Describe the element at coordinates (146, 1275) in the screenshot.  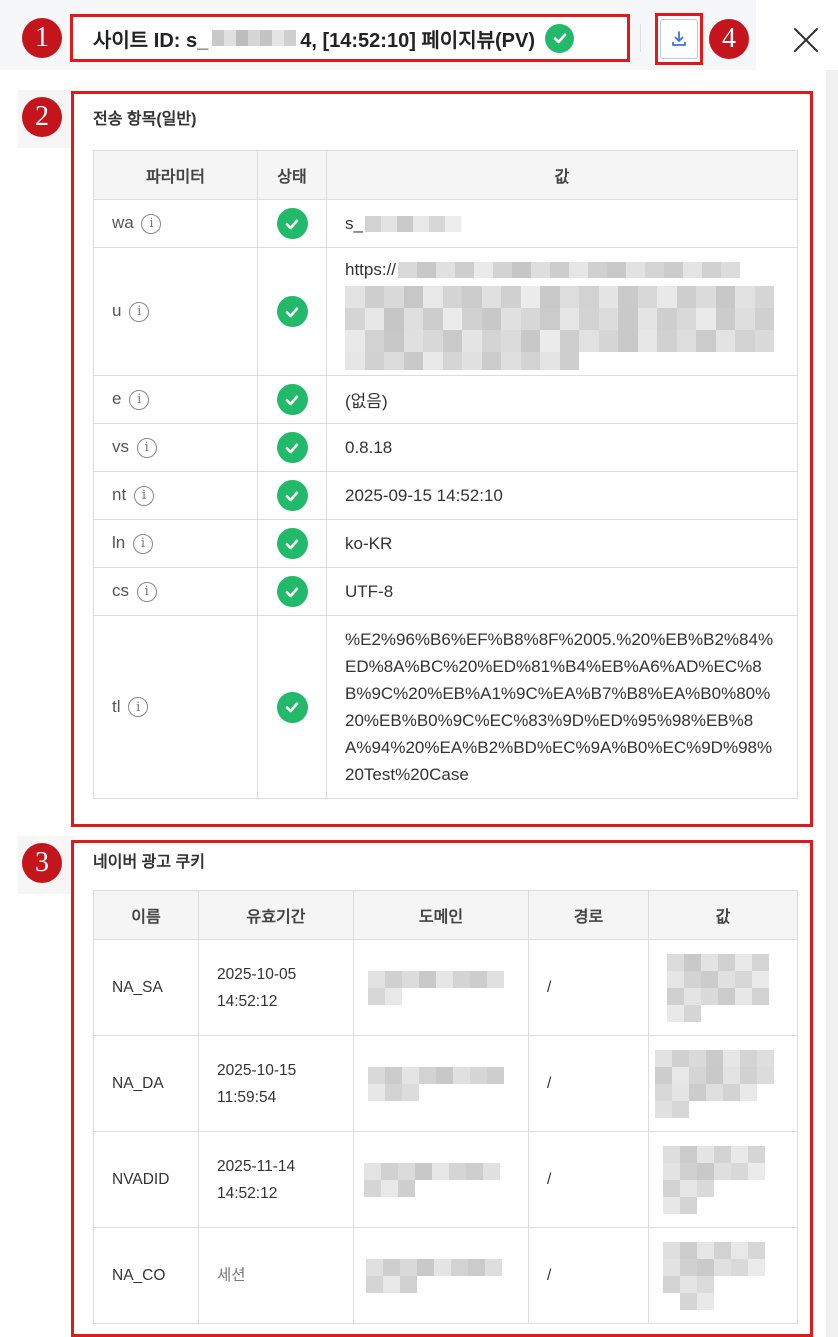
I see `cookie-name: NA_CO` at that location.